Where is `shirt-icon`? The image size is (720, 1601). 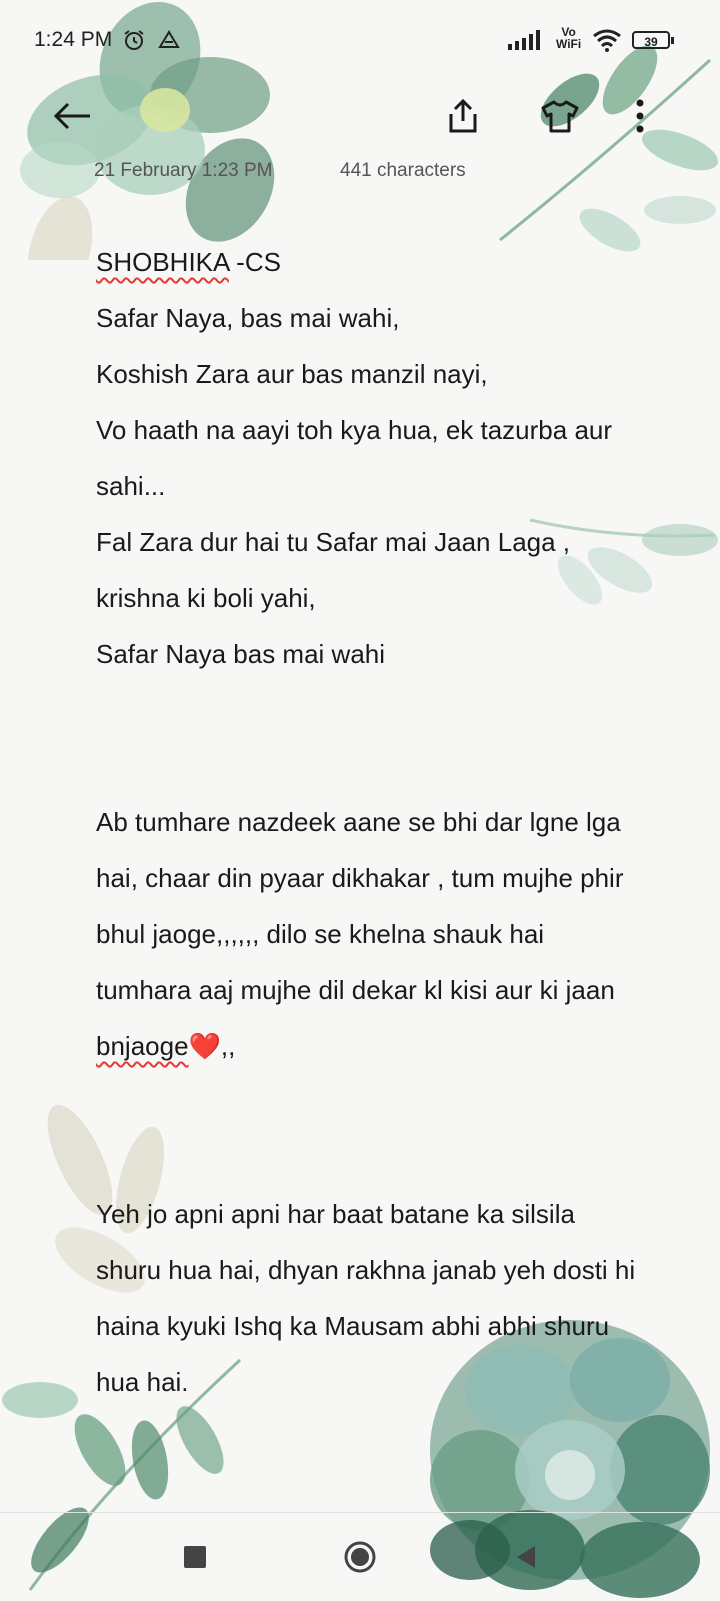 shirt-icon is located at coordinates (560, 118).